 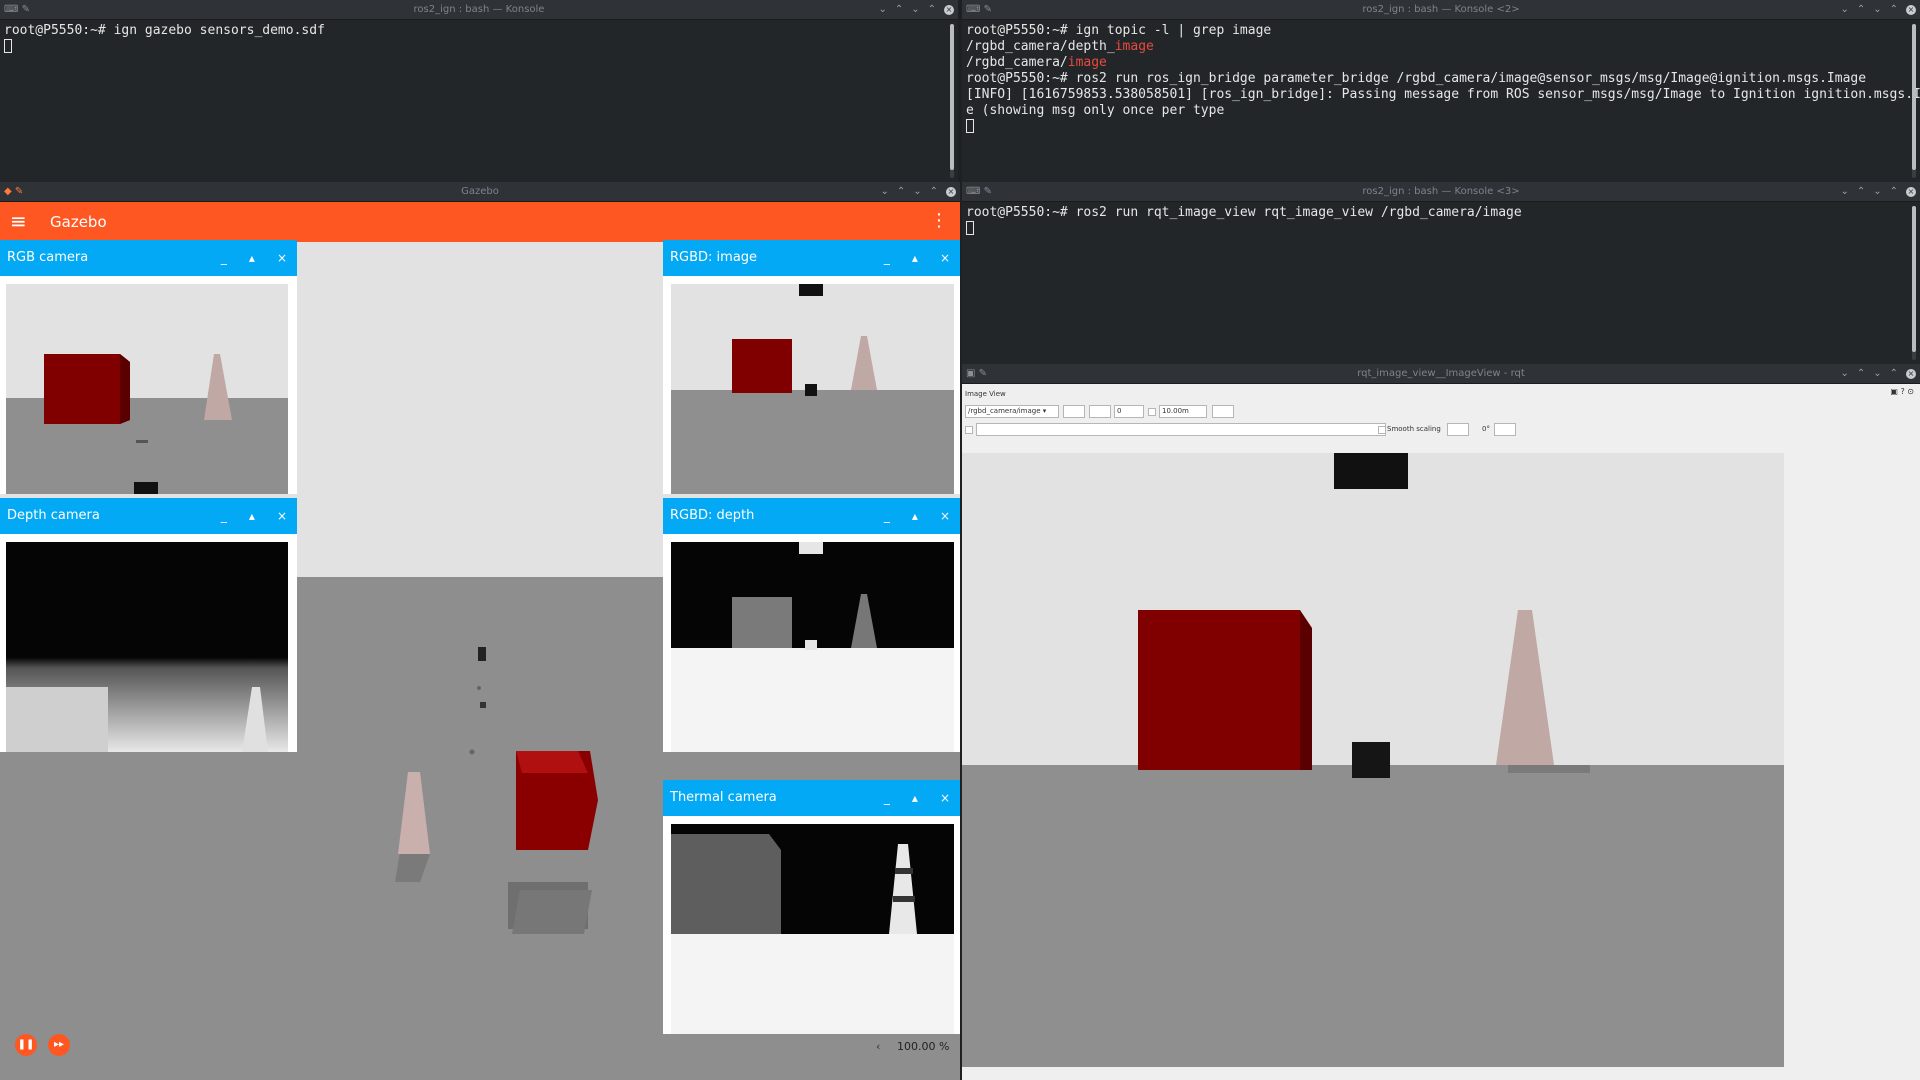 What do you see at coordinates (1902, 391) in the screenshot?
I see `plugin-settings-icons: ▣ ? ⊙` at bounding box center [1902, 391].